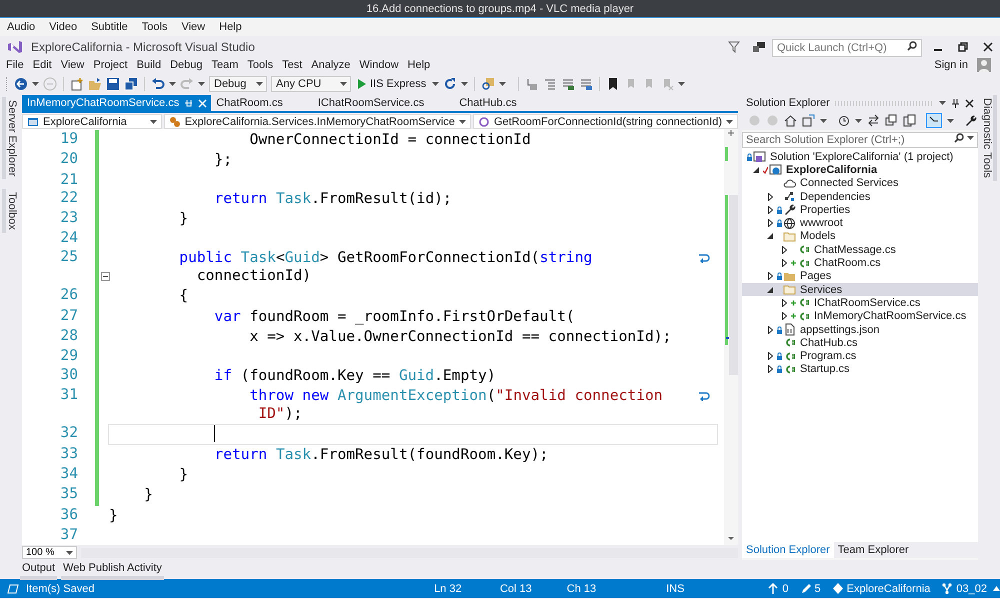  What do you see at coordinates (873, 550) in the screenshot?
I see `panel-tab: Team Explorer` at bounding box center [873, 550].